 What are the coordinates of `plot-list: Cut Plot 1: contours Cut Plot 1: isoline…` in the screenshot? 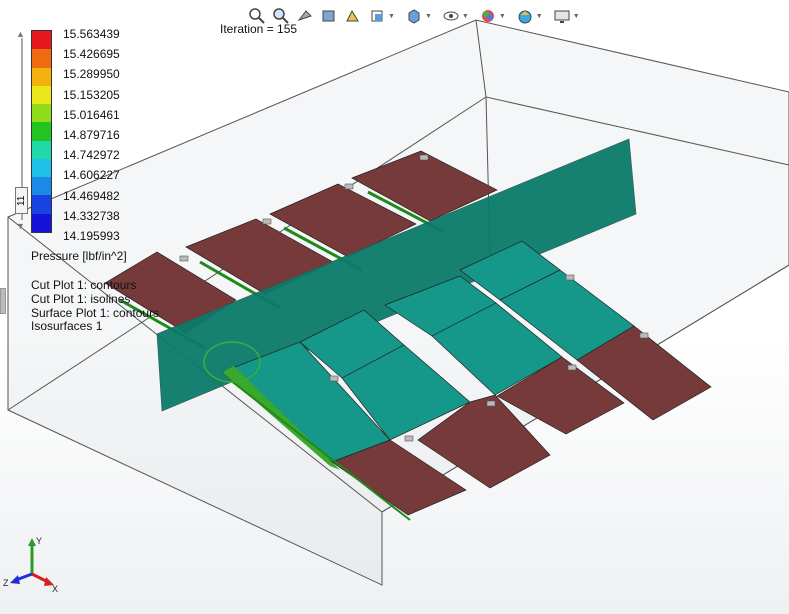 It's located at (95, 306).